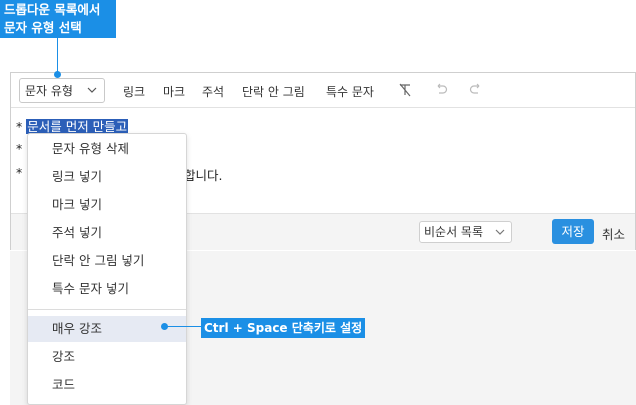 The width and height of the screenshot is (636, 405). What do you see at coordinates (57, 56) in the screenshot?
I see `callout-top-leader` at bounding box center [57, 56].